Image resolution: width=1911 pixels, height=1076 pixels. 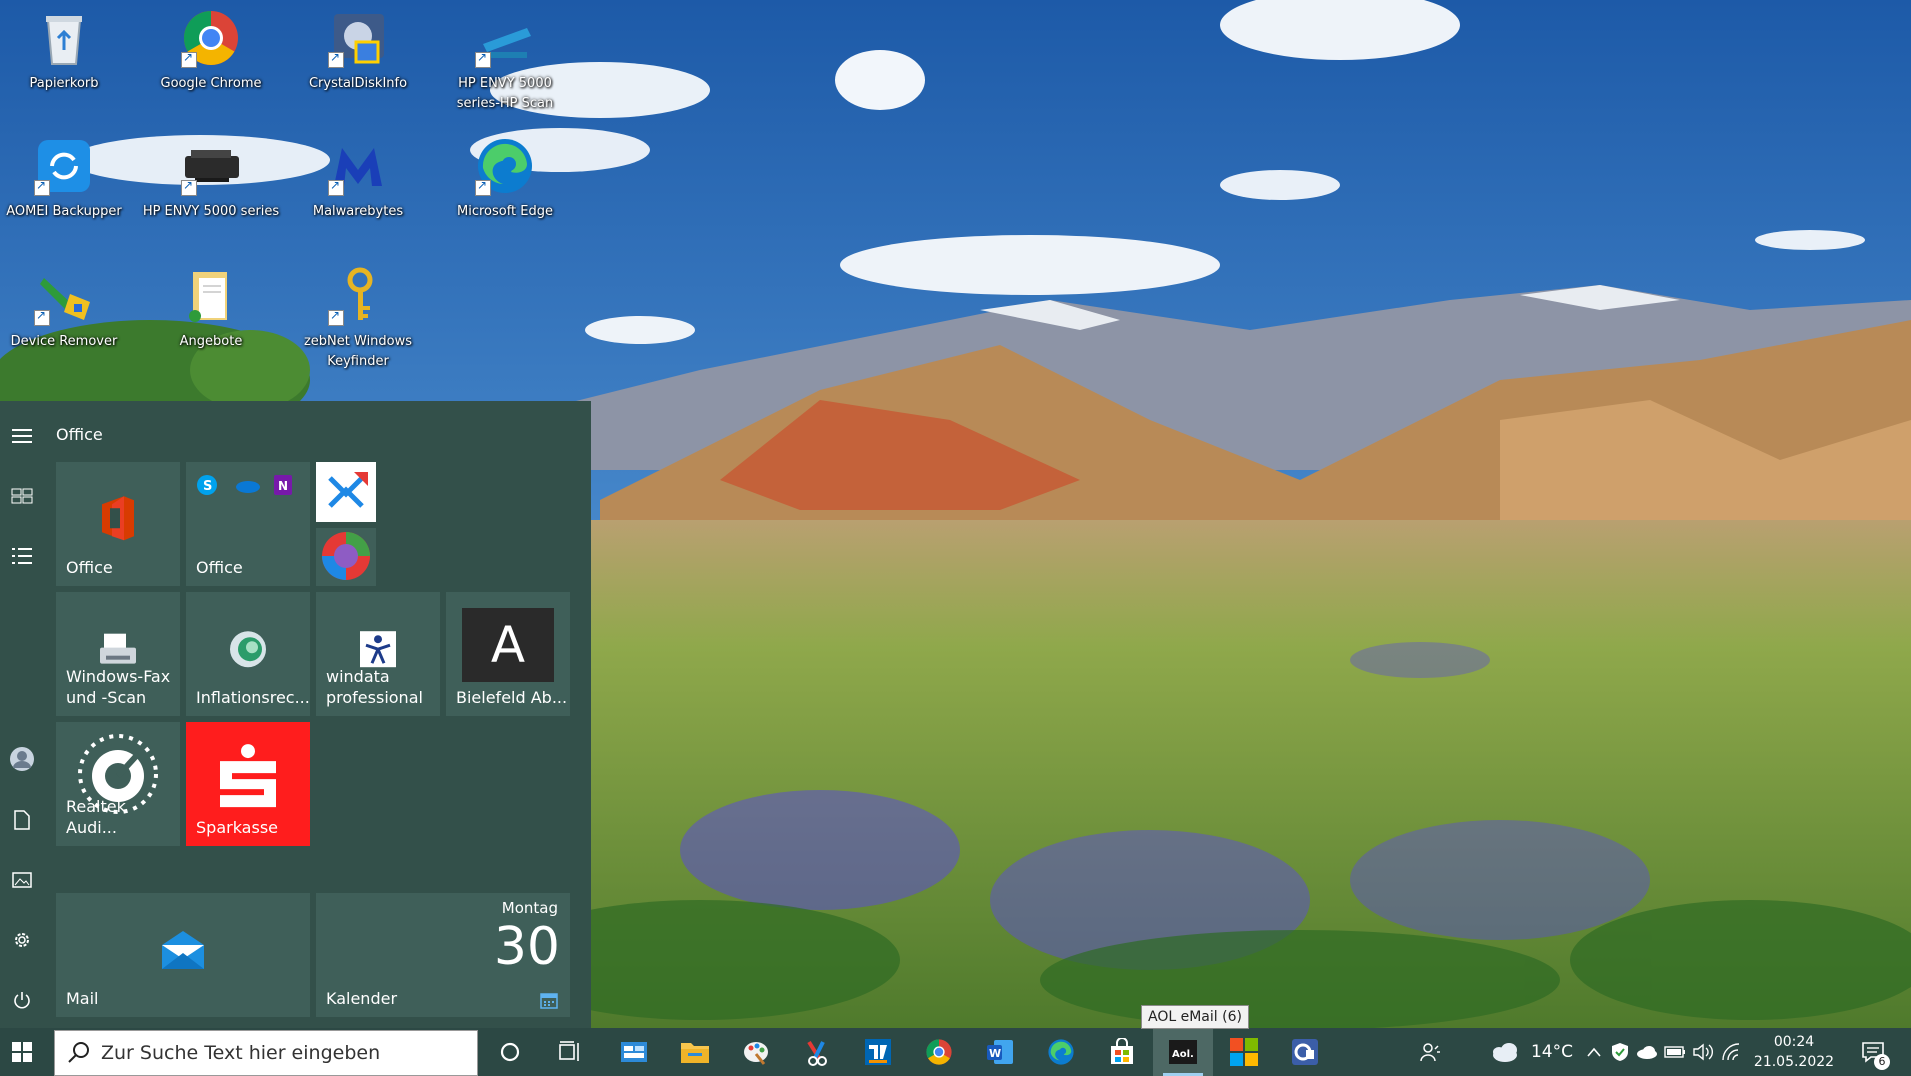 I want to click on tile-office: Office, so click(x=118, y=524).